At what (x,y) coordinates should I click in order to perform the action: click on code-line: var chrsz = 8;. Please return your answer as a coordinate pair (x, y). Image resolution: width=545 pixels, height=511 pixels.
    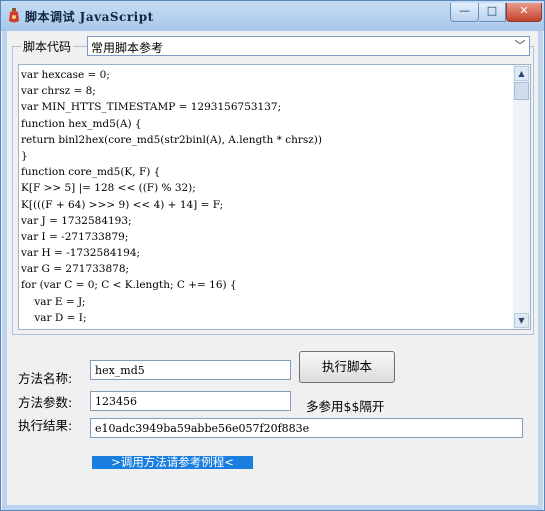
    Looking at the image, I should click on (58, 91).